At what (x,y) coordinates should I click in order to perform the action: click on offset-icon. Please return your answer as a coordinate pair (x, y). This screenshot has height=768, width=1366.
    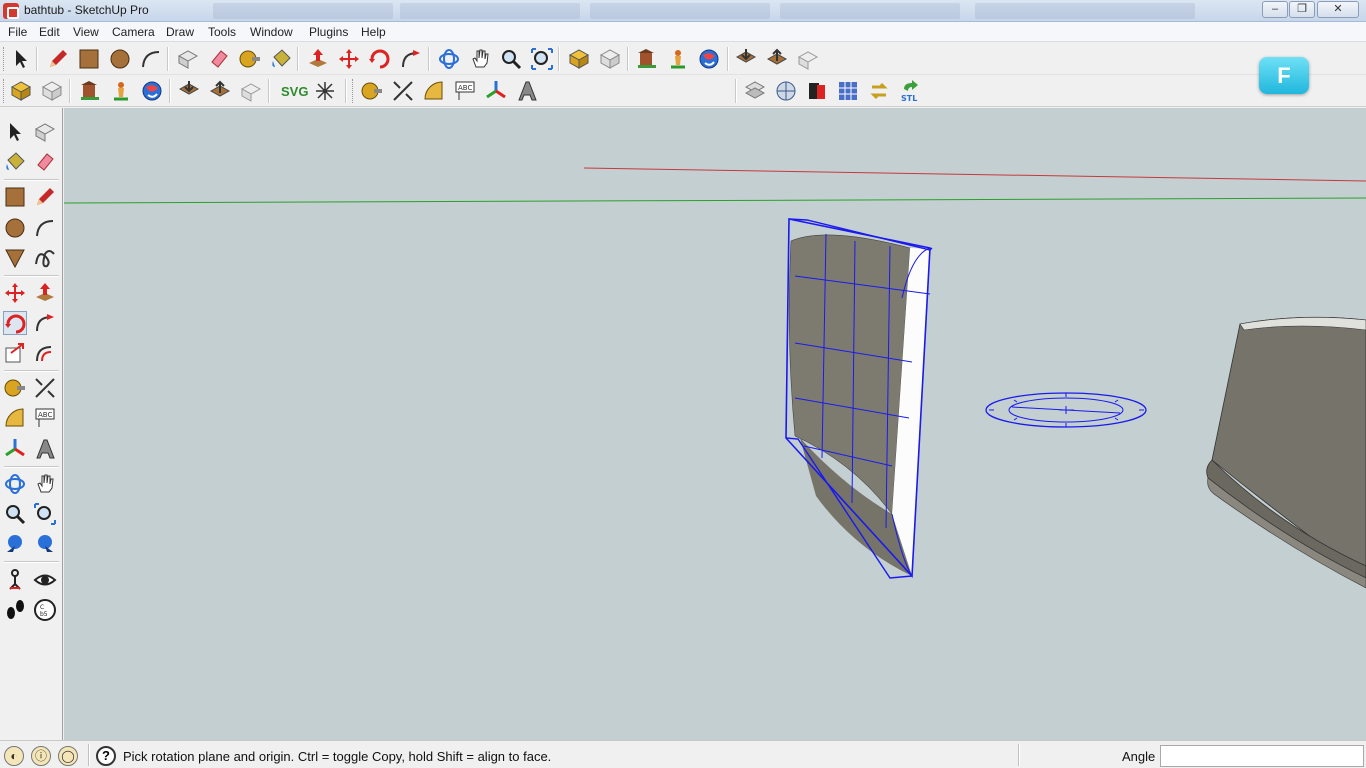
    Looking at the image, I should click on (45, 353).